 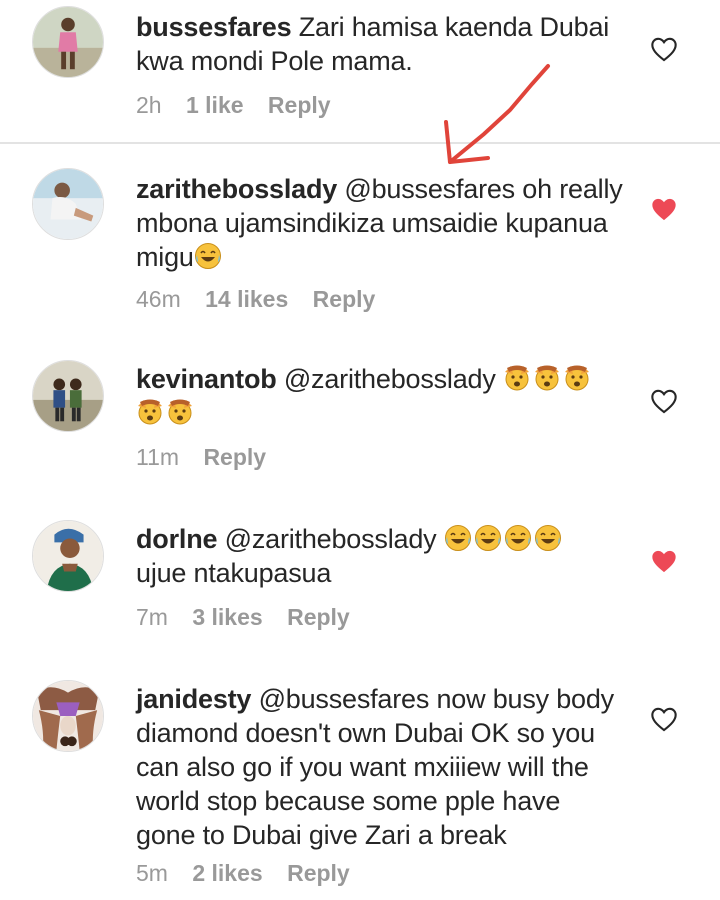 I want to click on comment-username: dorlne, so click(x=177, y=539).